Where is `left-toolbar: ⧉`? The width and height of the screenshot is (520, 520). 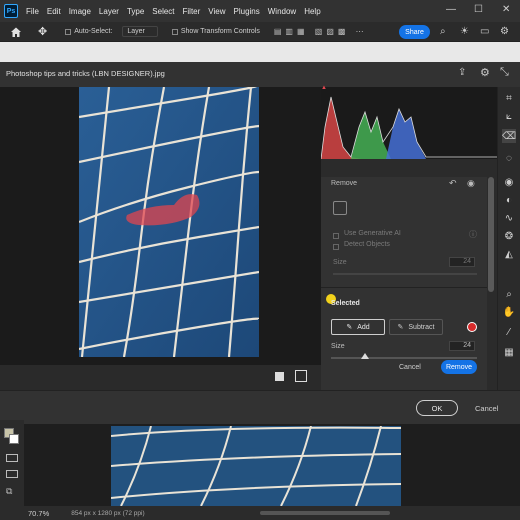 left-toolbar: ⧉ is located at coordinates (12, 470).